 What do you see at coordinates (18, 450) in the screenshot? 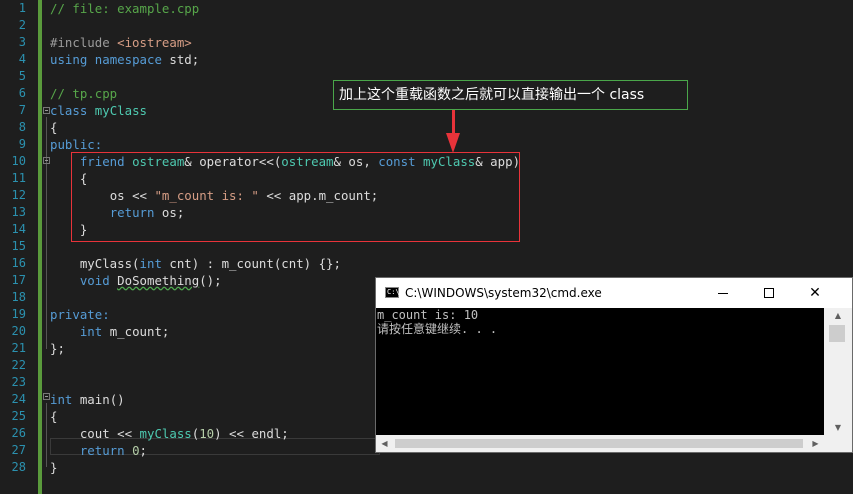
I see `line-number: 27` at bounding box center [18, 450].